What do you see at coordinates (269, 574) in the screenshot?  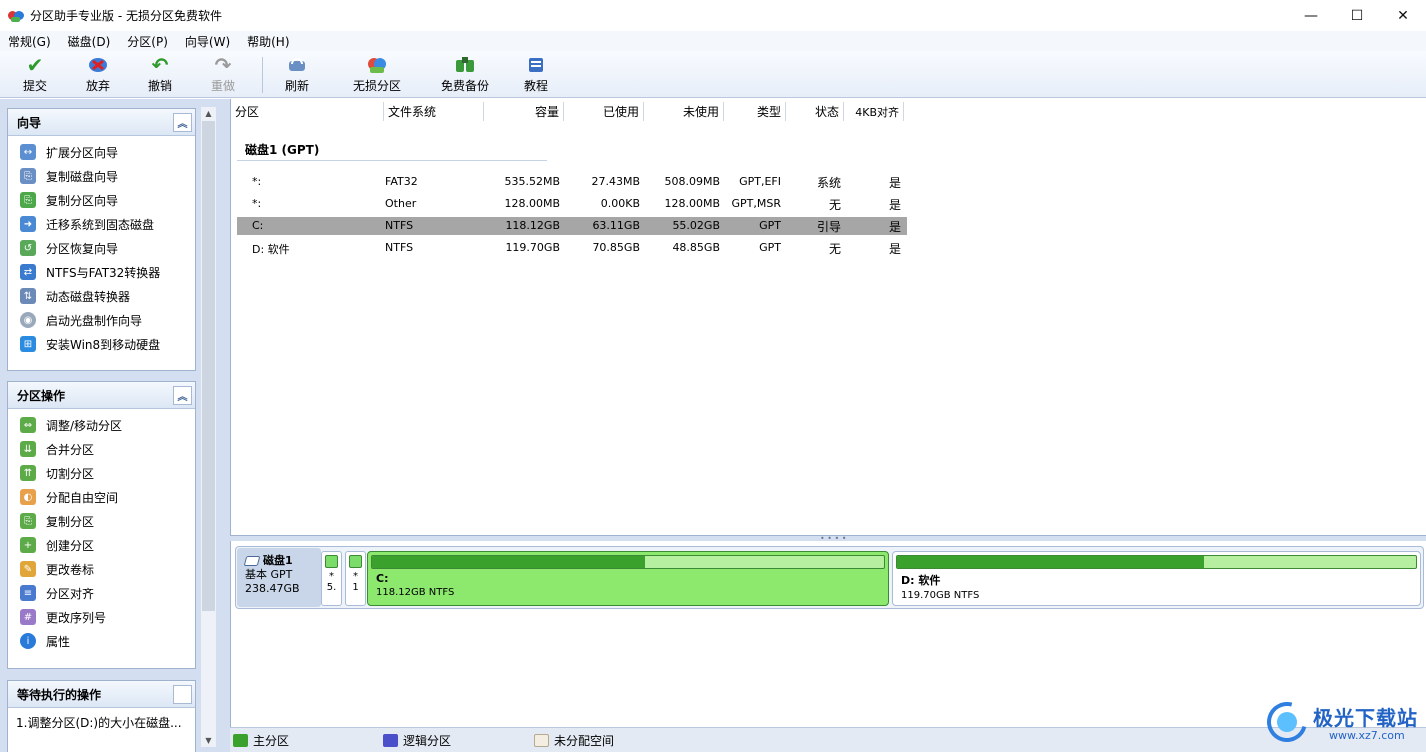 I see `disk-type: 基本 GPT` at bounding box center [269, 574].